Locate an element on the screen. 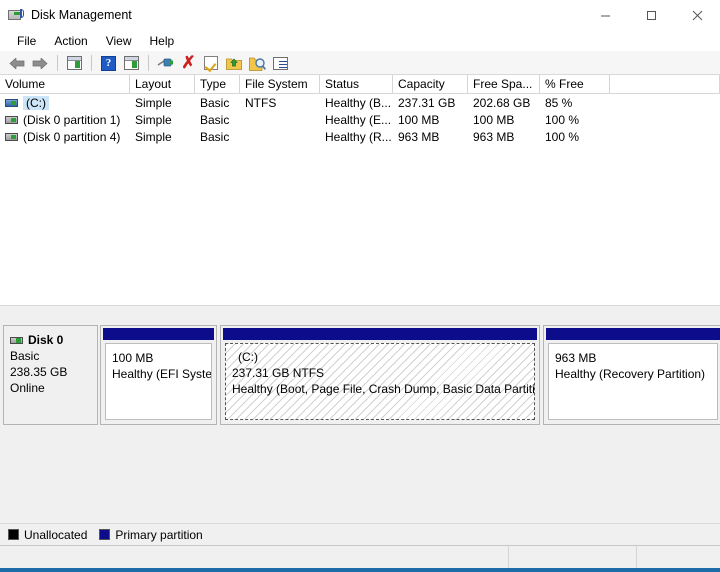 The image size is (720, 572). check-icon is located at coordinates (211, 63).